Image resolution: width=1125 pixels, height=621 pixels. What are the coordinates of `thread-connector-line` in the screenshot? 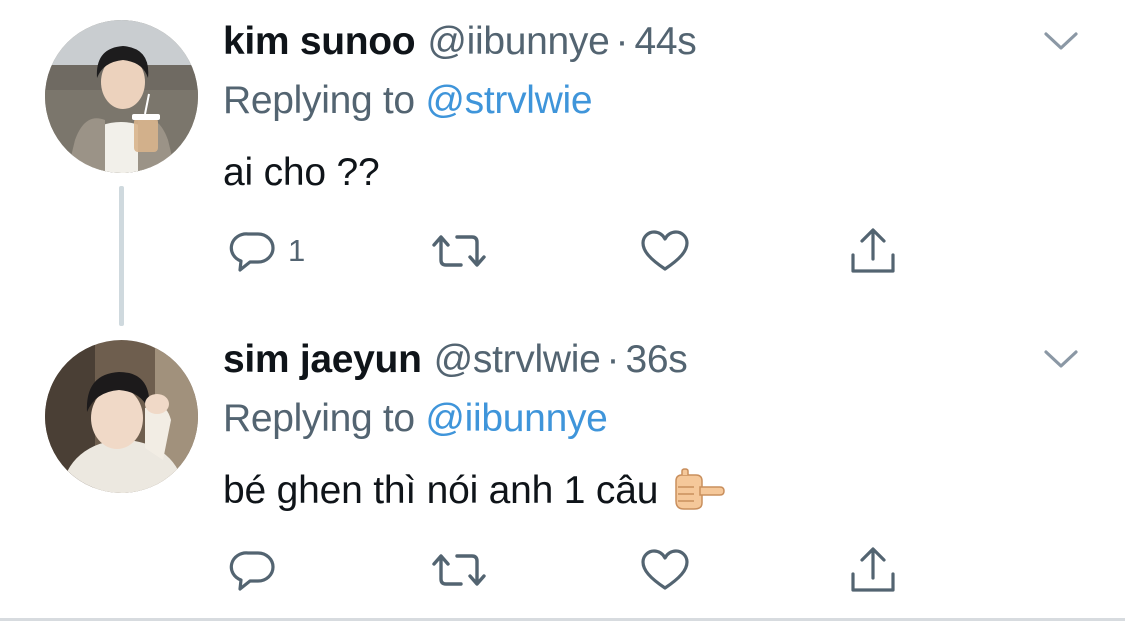 It's located at (121, 256).